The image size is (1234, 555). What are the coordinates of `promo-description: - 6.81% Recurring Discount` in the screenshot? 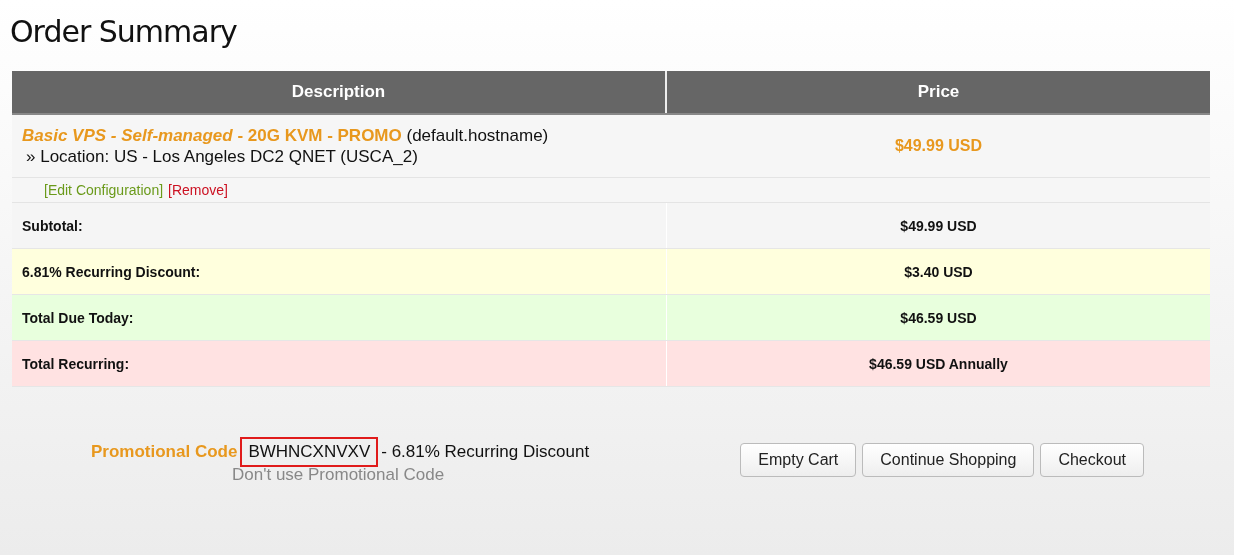 It's located at (485, 452).